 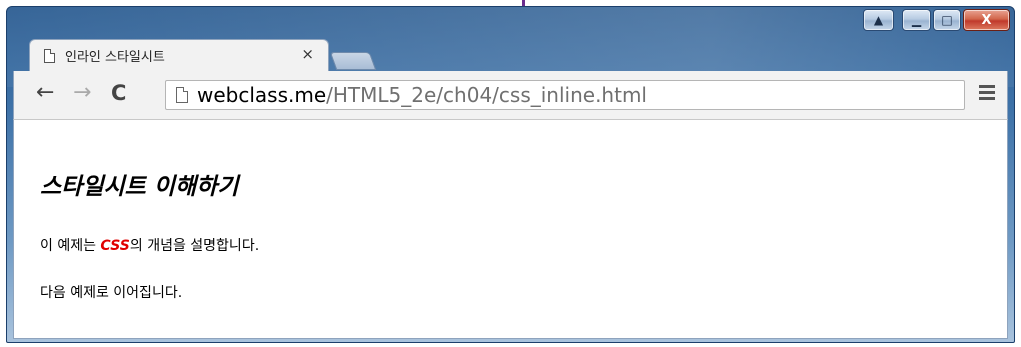 I want to click on url-path: /HTML5_2e/ch04/css_inline.html, so click(x=486, y=95).